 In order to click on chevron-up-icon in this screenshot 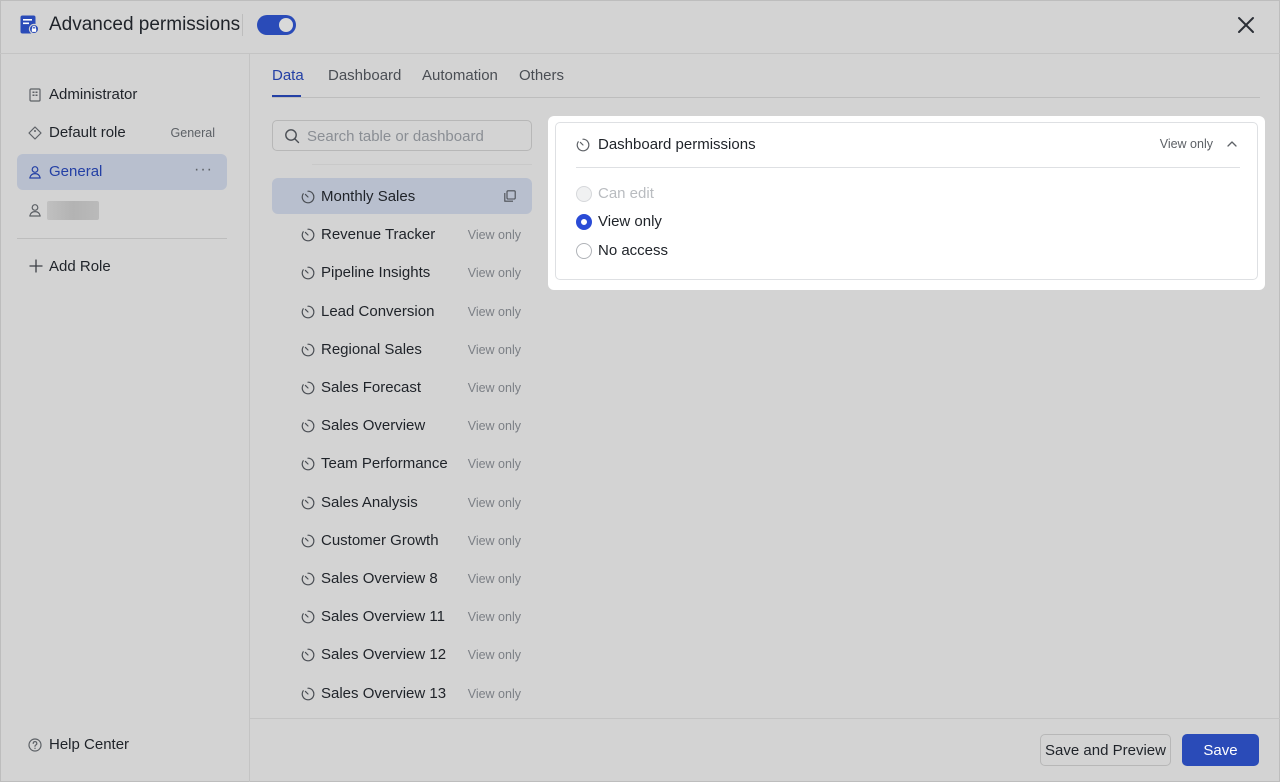, I will do `click(1232, 144)`.